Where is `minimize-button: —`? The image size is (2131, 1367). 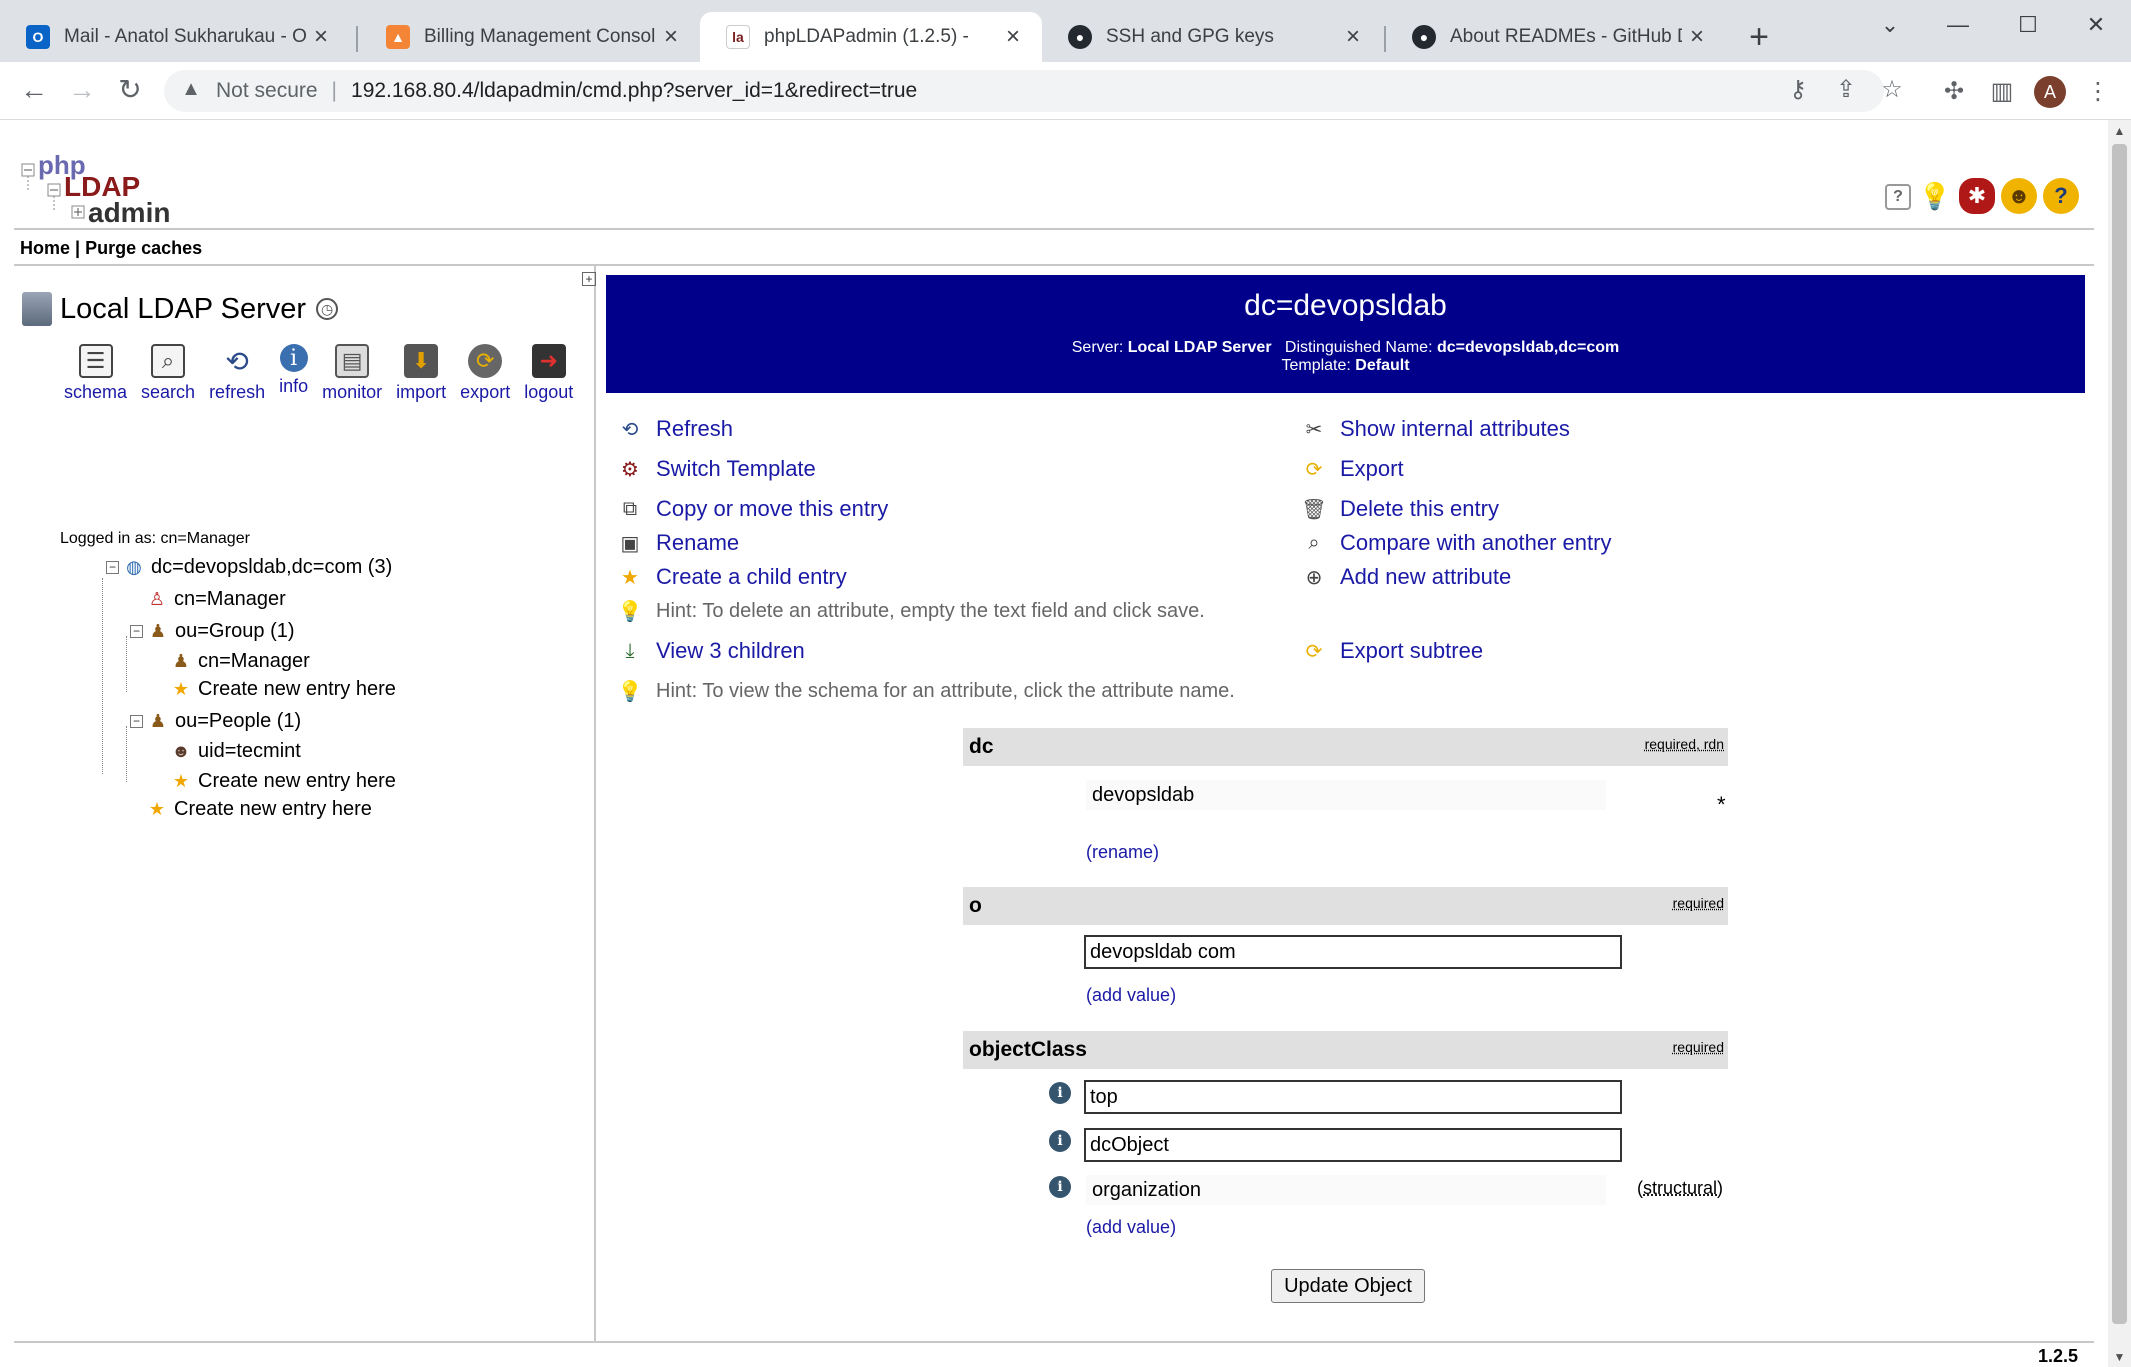 minimize-button: — is located at coordinates (1958, 25).